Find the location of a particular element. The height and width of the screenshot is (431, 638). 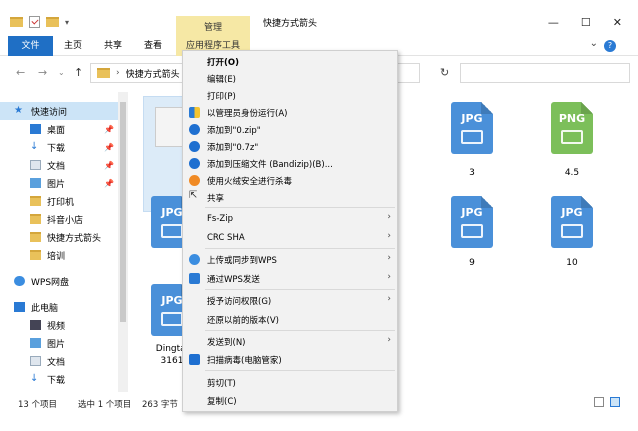

sidebar-item-documents: 文档 📌 is located at coordinates (59, 165).